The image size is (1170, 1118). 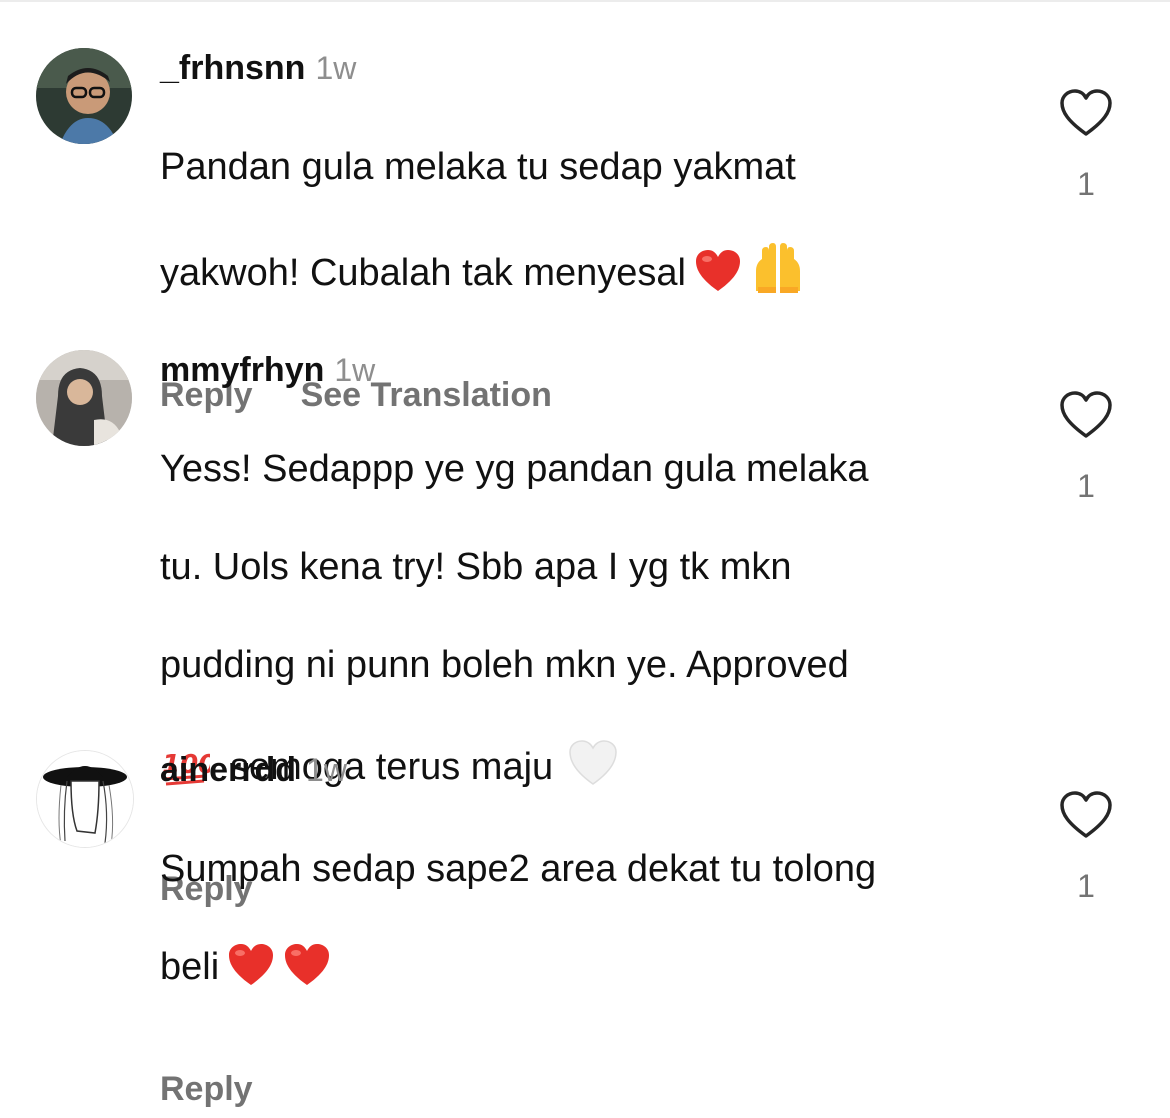 What do you see at coordinates (585, 1) in the screenshot?
I see `top-divider` at bounding box center [585, 1].